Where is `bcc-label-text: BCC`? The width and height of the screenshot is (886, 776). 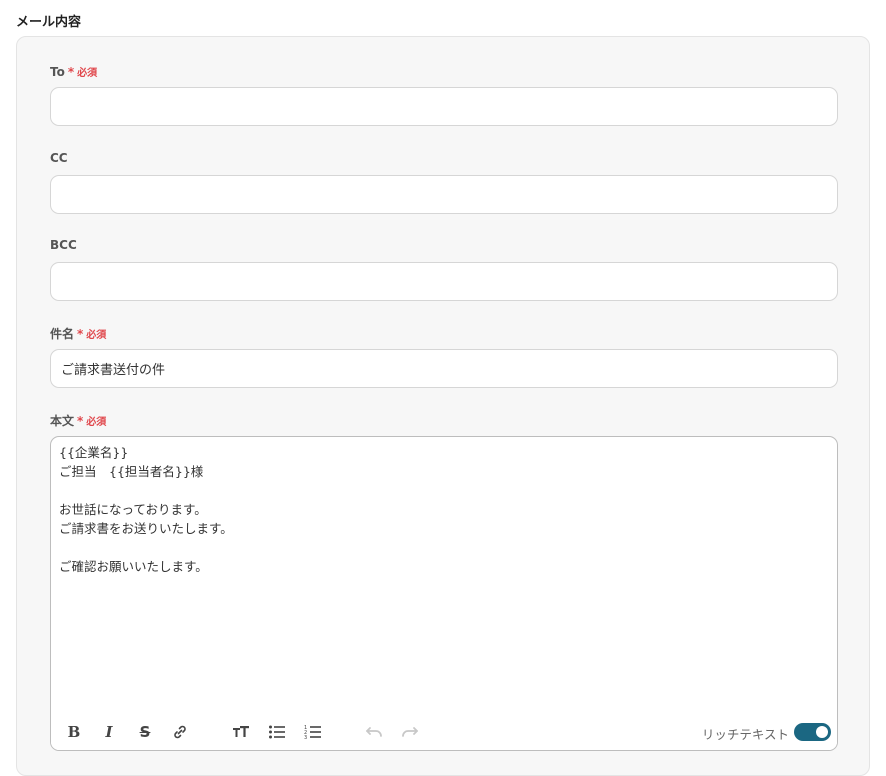
bcc-label-text: BCC is located at coordinates (63, 245).